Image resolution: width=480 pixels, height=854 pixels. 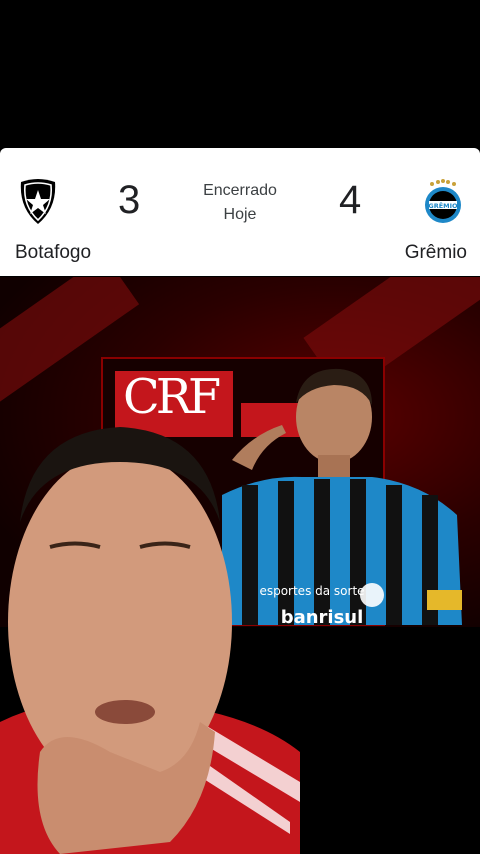 I want to click on gremio-crest-label: GRÊMIO, so click(x=443, y=205).